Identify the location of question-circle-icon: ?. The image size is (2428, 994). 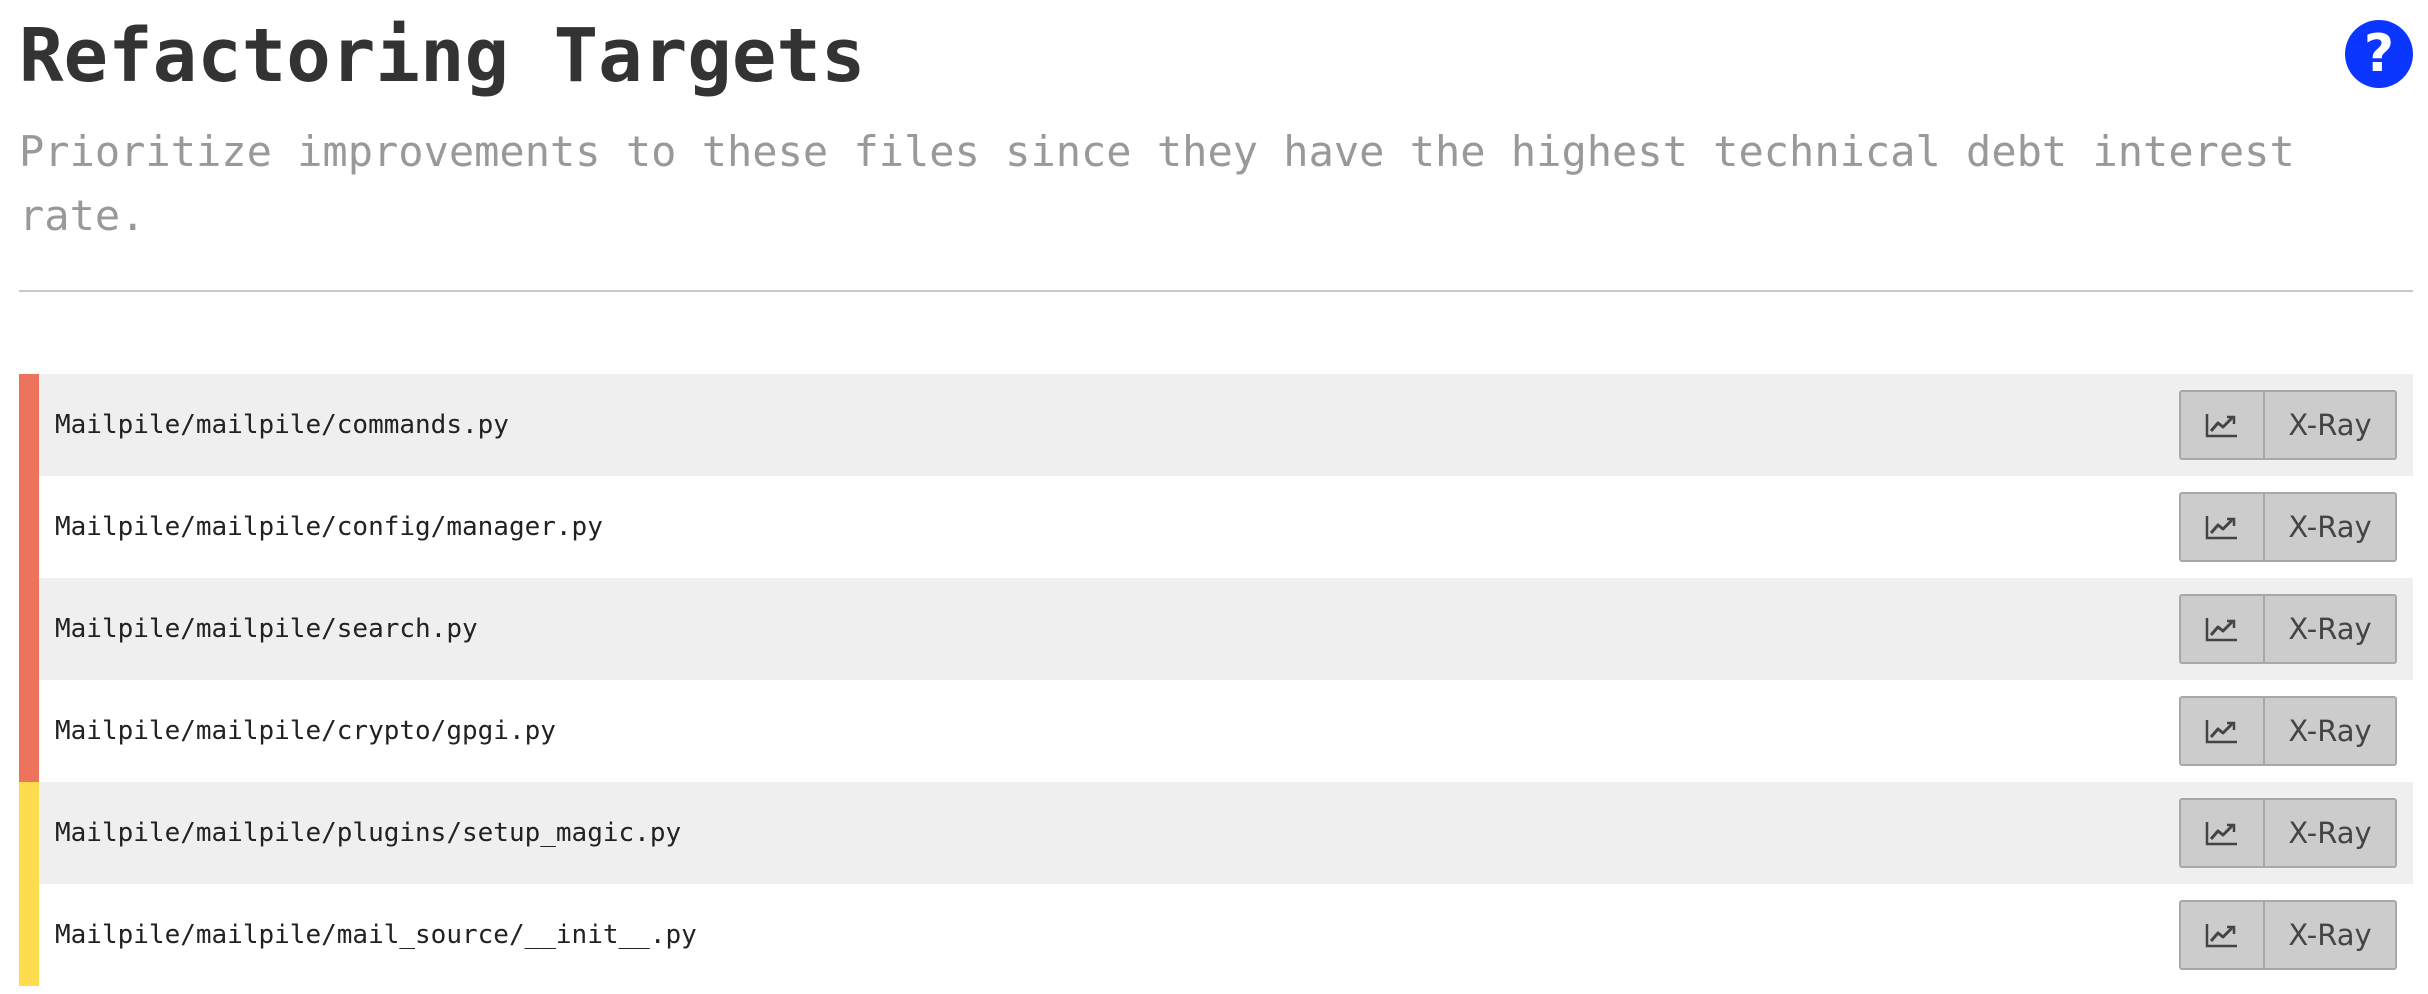
(2379, 54).